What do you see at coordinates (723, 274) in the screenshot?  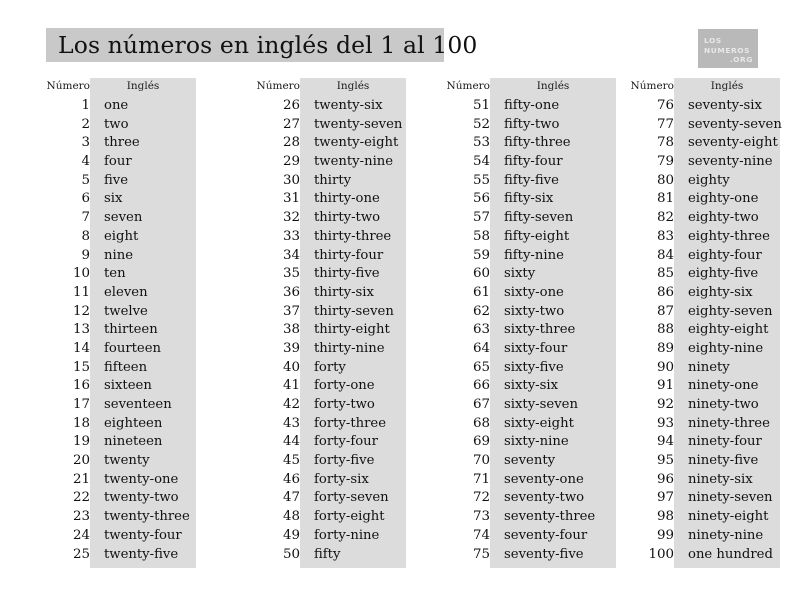 I see `cell-english-word: eighty-five` at bounding box center [723, 274].